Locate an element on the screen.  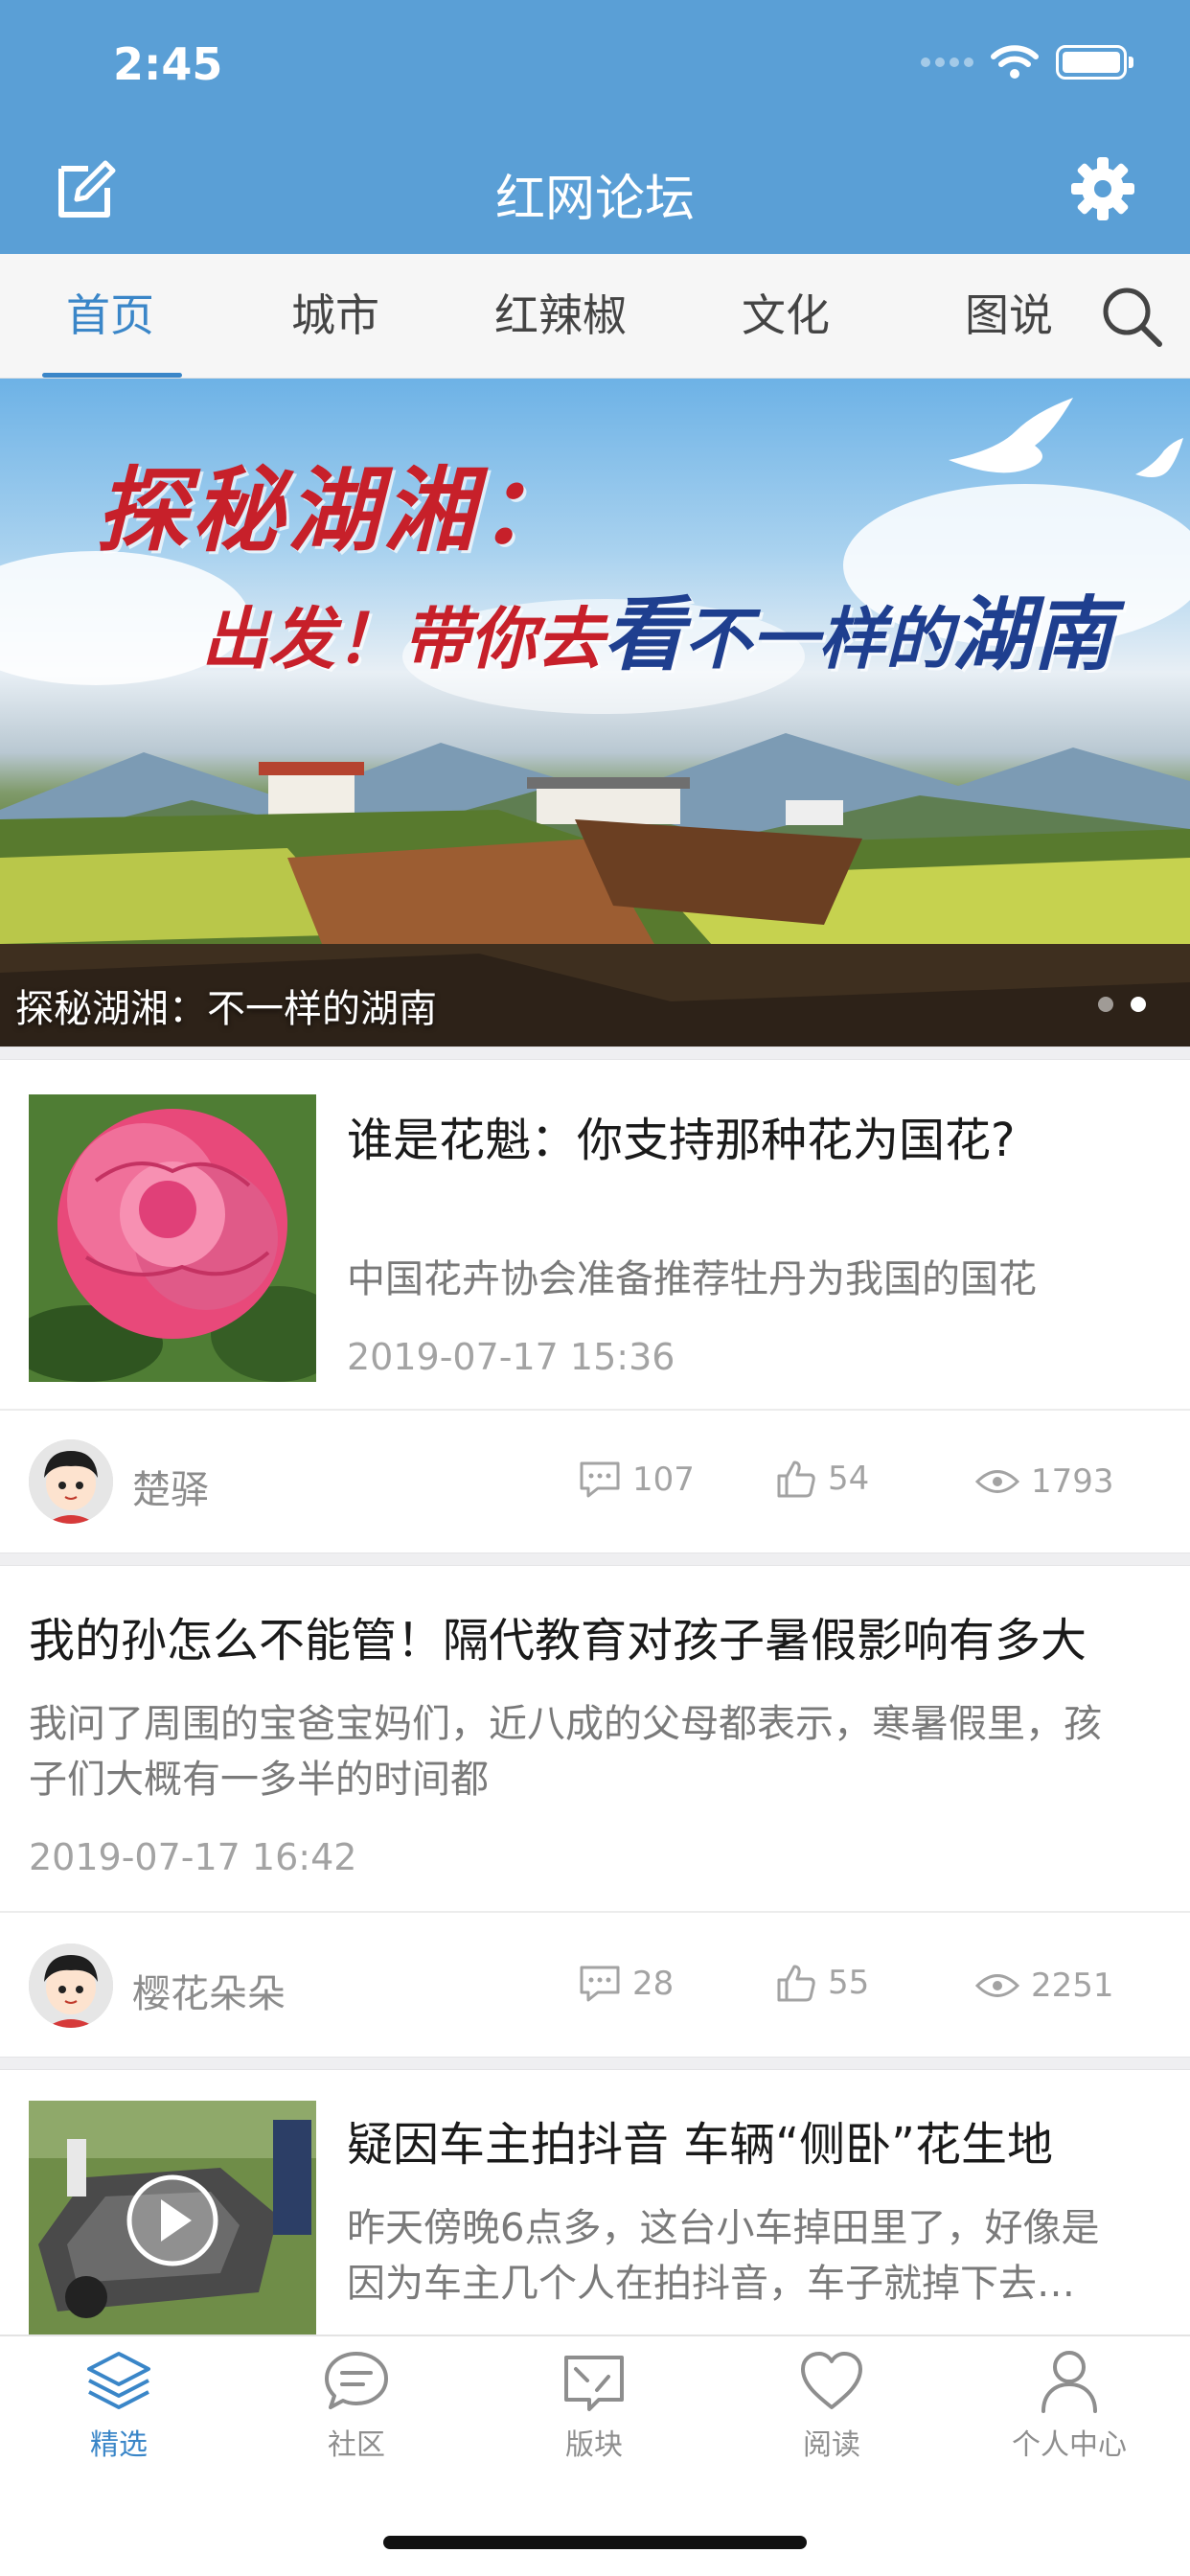
heart-icon is located at coordinates (832, 2380).